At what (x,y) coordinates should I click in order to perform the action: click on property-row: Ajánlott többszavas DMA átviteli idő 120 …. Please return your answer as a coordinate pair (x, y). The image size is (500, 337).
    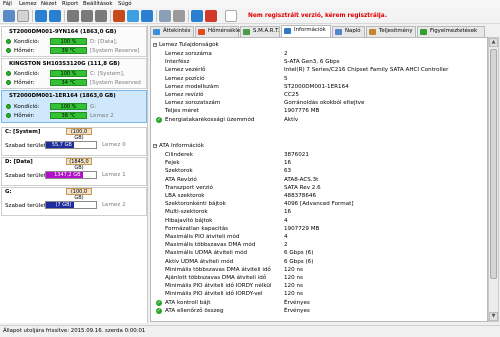
    Looking at the image, I should click on (319, 278).